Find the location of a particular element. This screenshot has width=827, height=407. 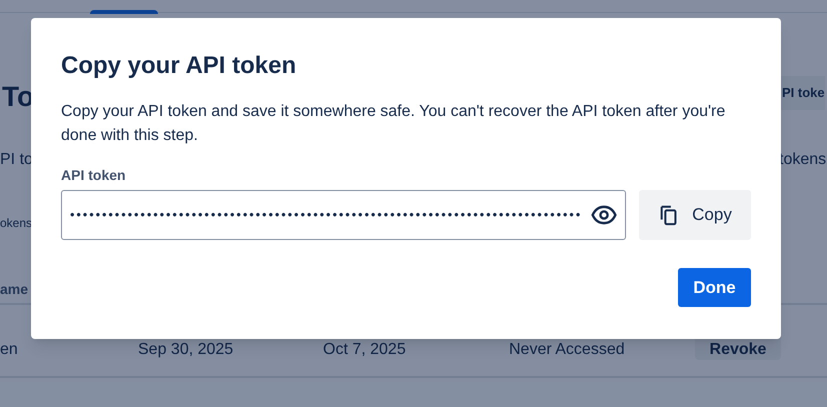

field-label: API token is located at coordinates (94, 175).